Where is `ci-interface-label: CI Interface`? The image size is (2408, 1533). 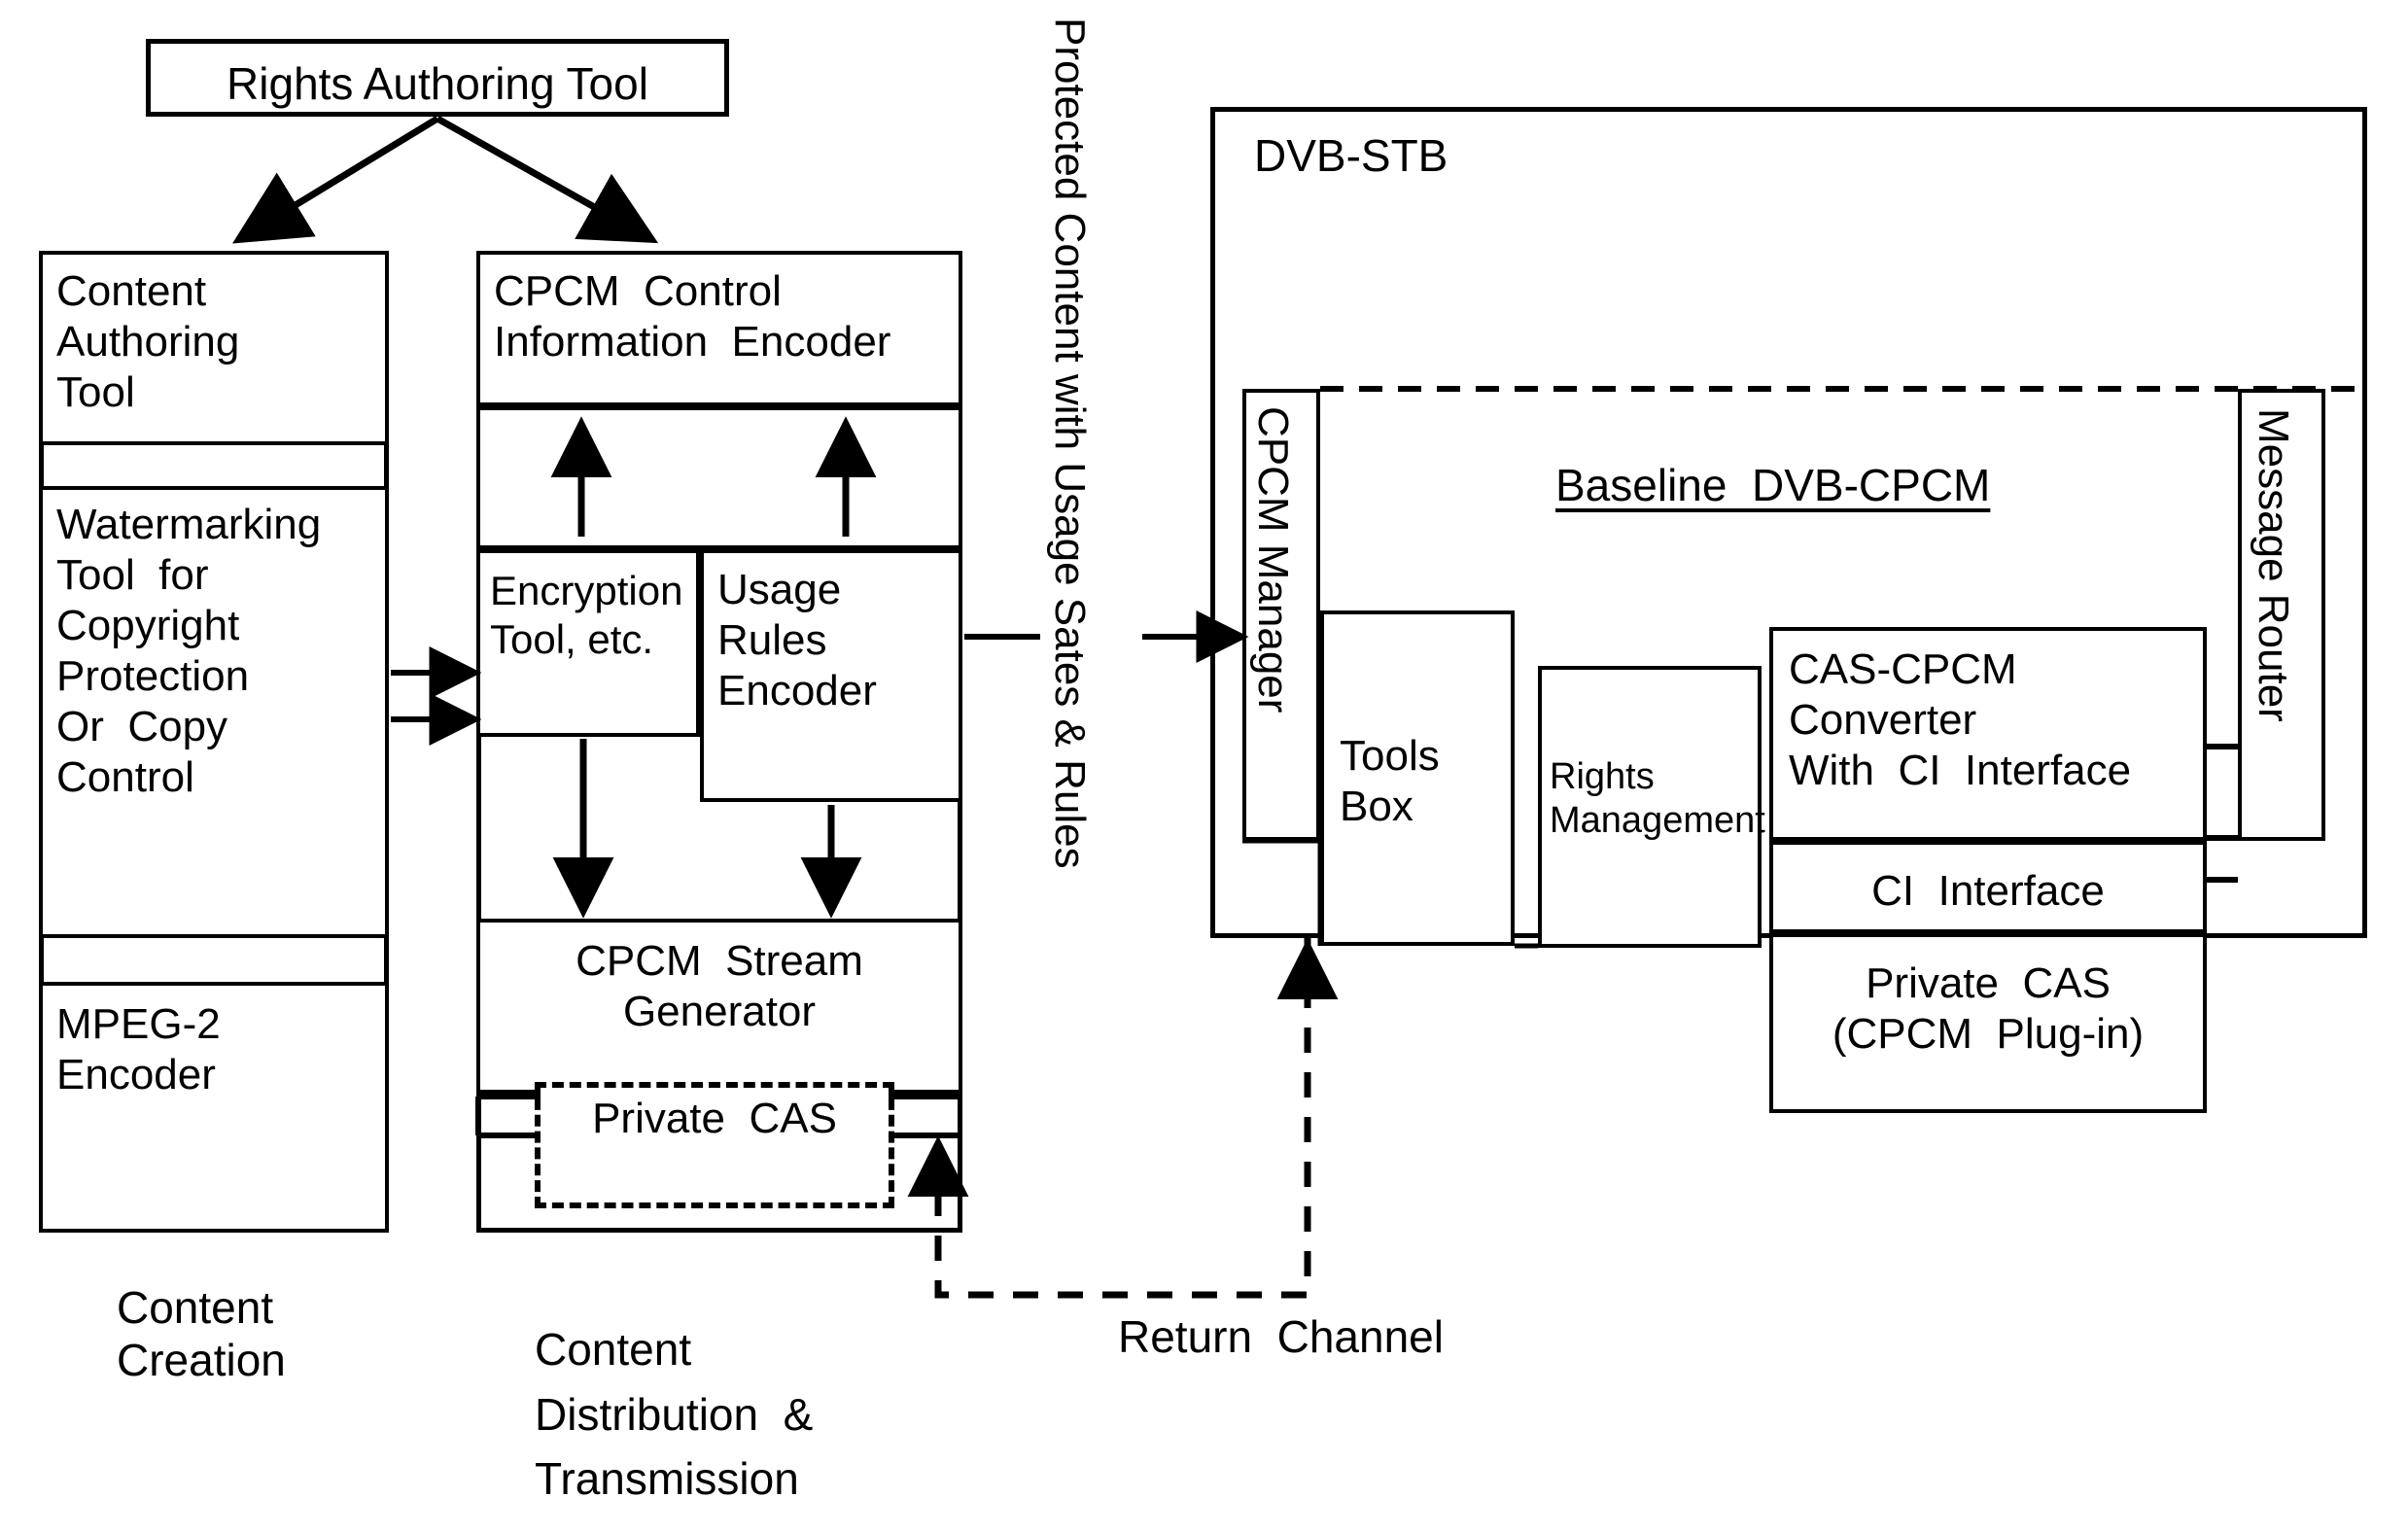 ci-interface-label: CI Interface is located at coordinates (1988, 891).